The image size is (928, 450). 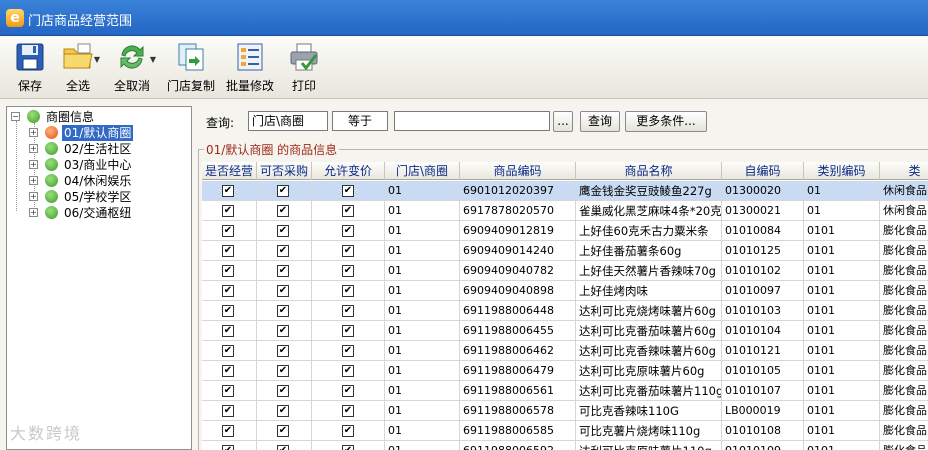 I want to click on cell-cat-name: 膨化食品, so click(x=904, y=391).